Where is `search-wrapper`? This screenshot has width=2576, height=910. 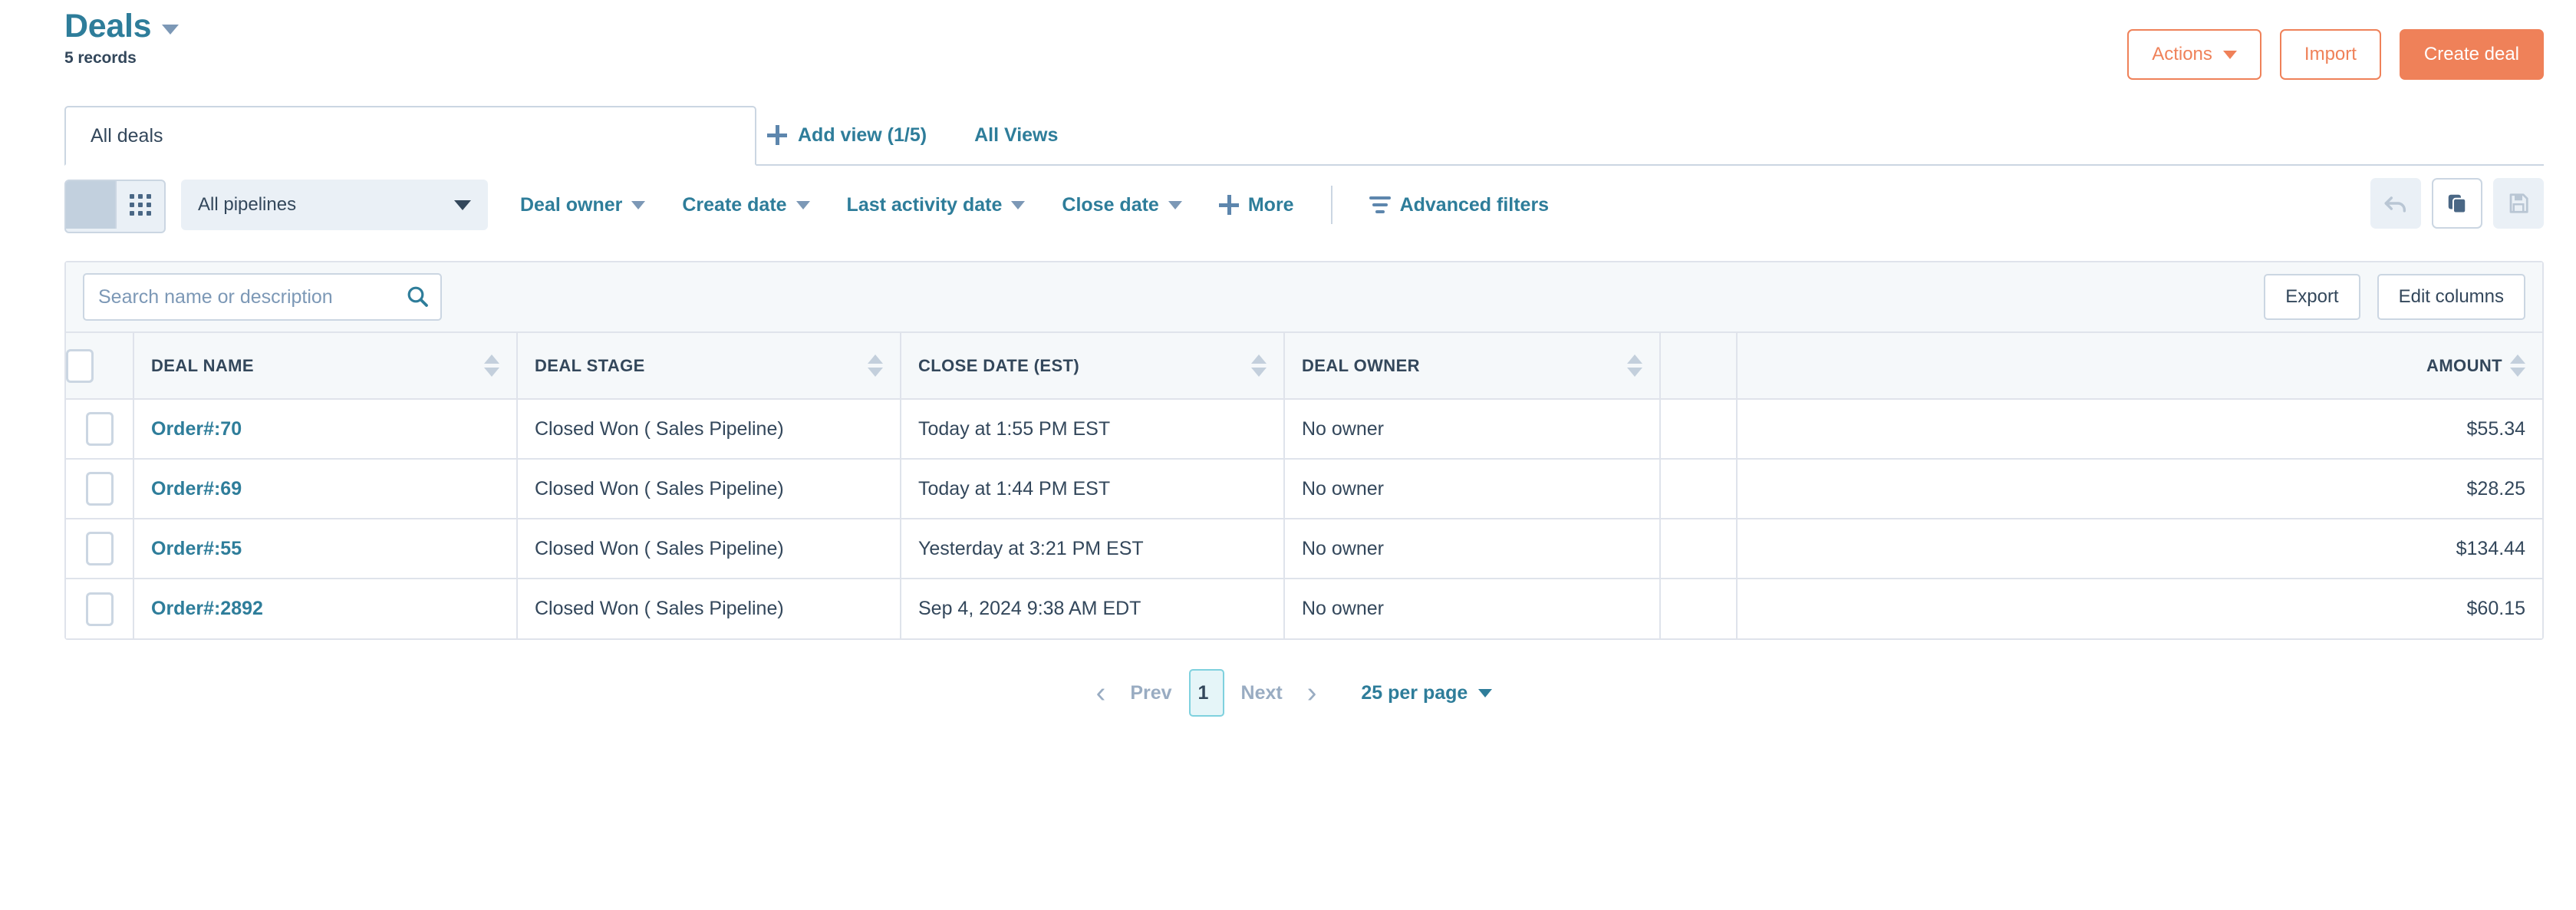
search-wrapper is located at coordinates (262, 297).